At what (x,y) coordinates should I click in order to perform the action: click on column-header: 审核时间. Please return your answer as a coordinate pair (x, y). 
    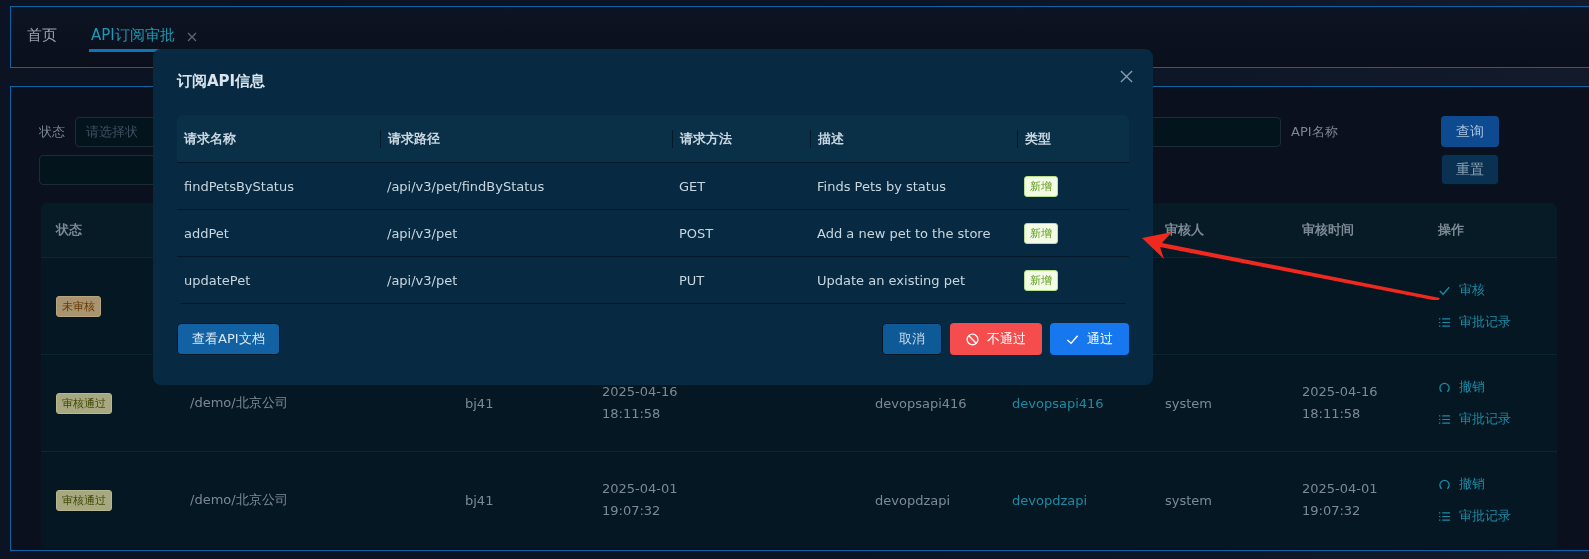
    Looking at the image, I should click on (1328, 230).